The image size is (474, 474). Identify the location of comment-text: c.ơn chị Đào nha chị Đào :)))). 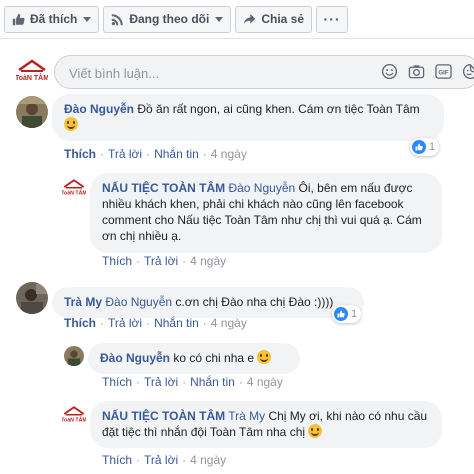
(254, 302).